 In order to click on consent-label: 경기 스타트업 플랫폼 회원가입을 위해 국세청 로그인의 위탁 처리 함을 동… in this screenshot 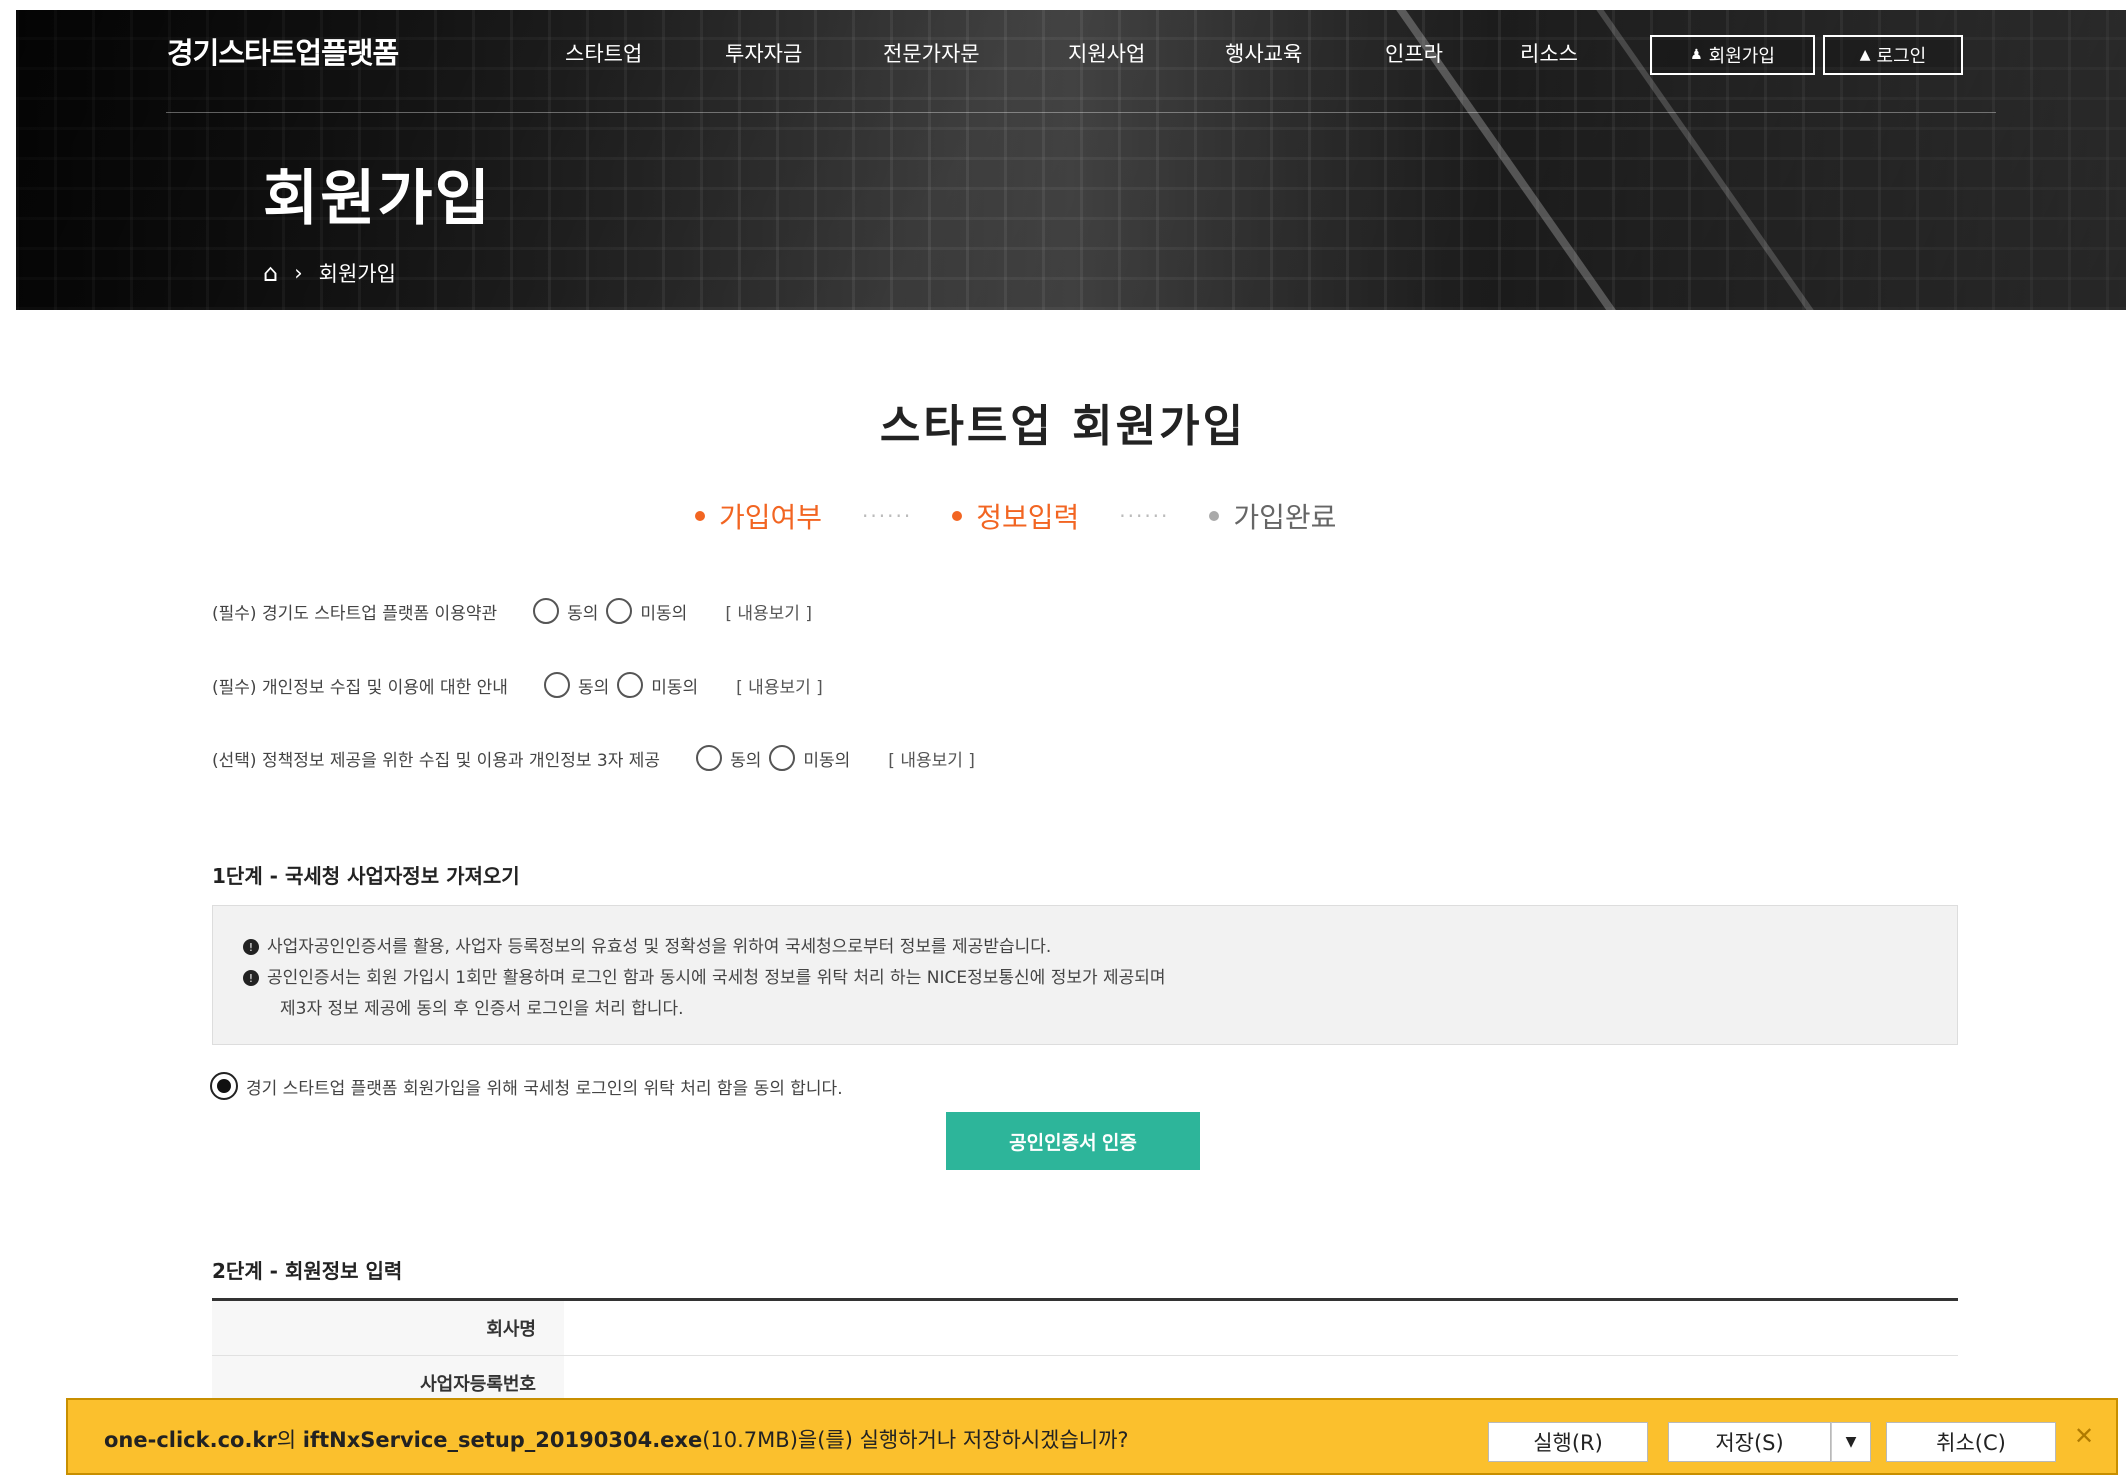, I will do `click(544, 1088)`.